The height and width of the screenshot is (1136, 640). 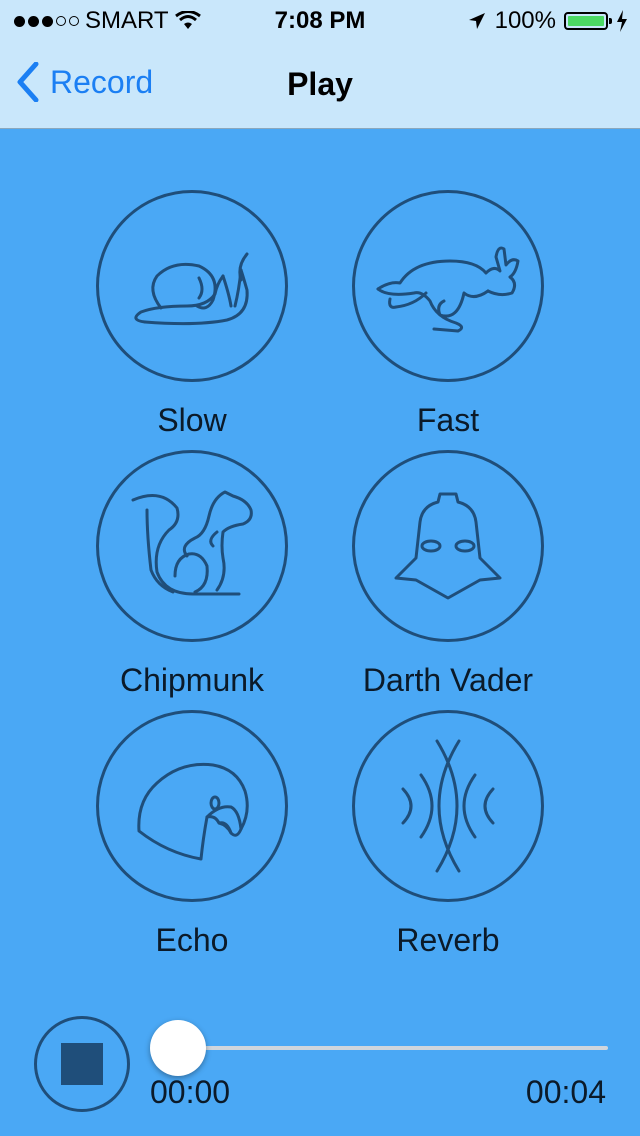 I want to click on fast-button, so click(x=448, y=286).